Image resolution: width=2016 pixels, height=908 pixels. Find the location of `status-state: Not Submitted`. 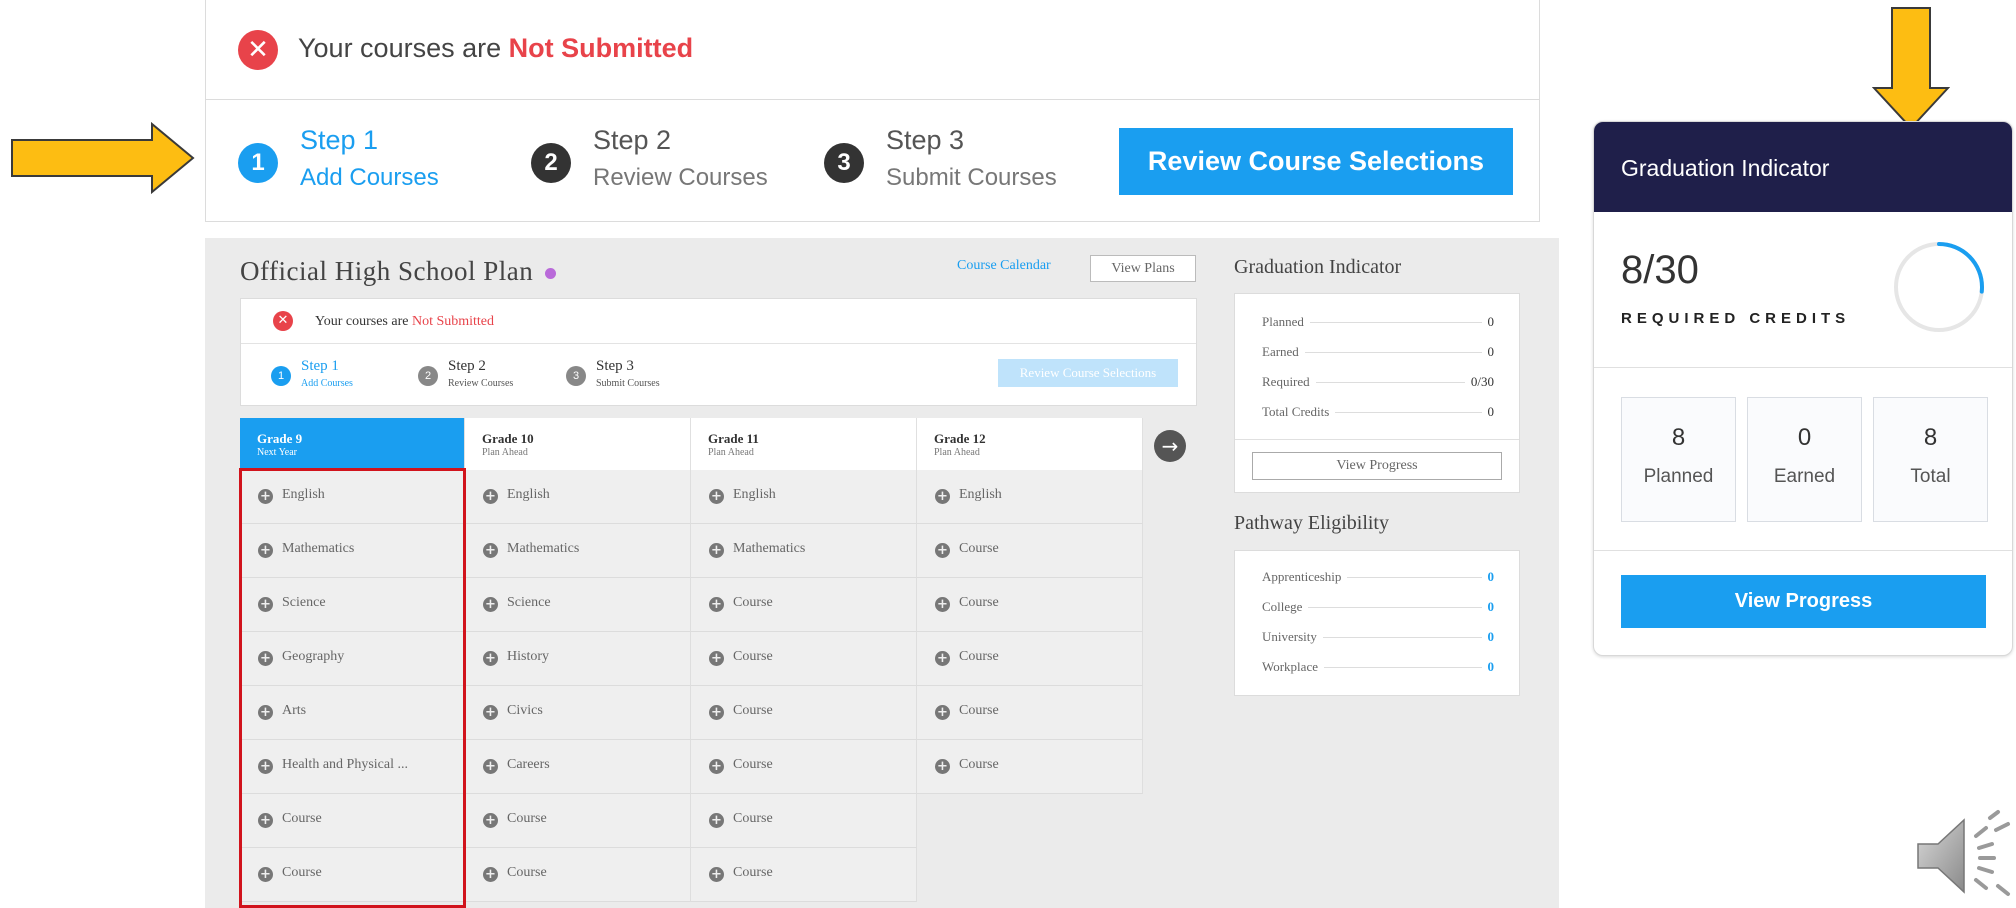

status-state: Not Submitted is located at coordinates (601, 48).